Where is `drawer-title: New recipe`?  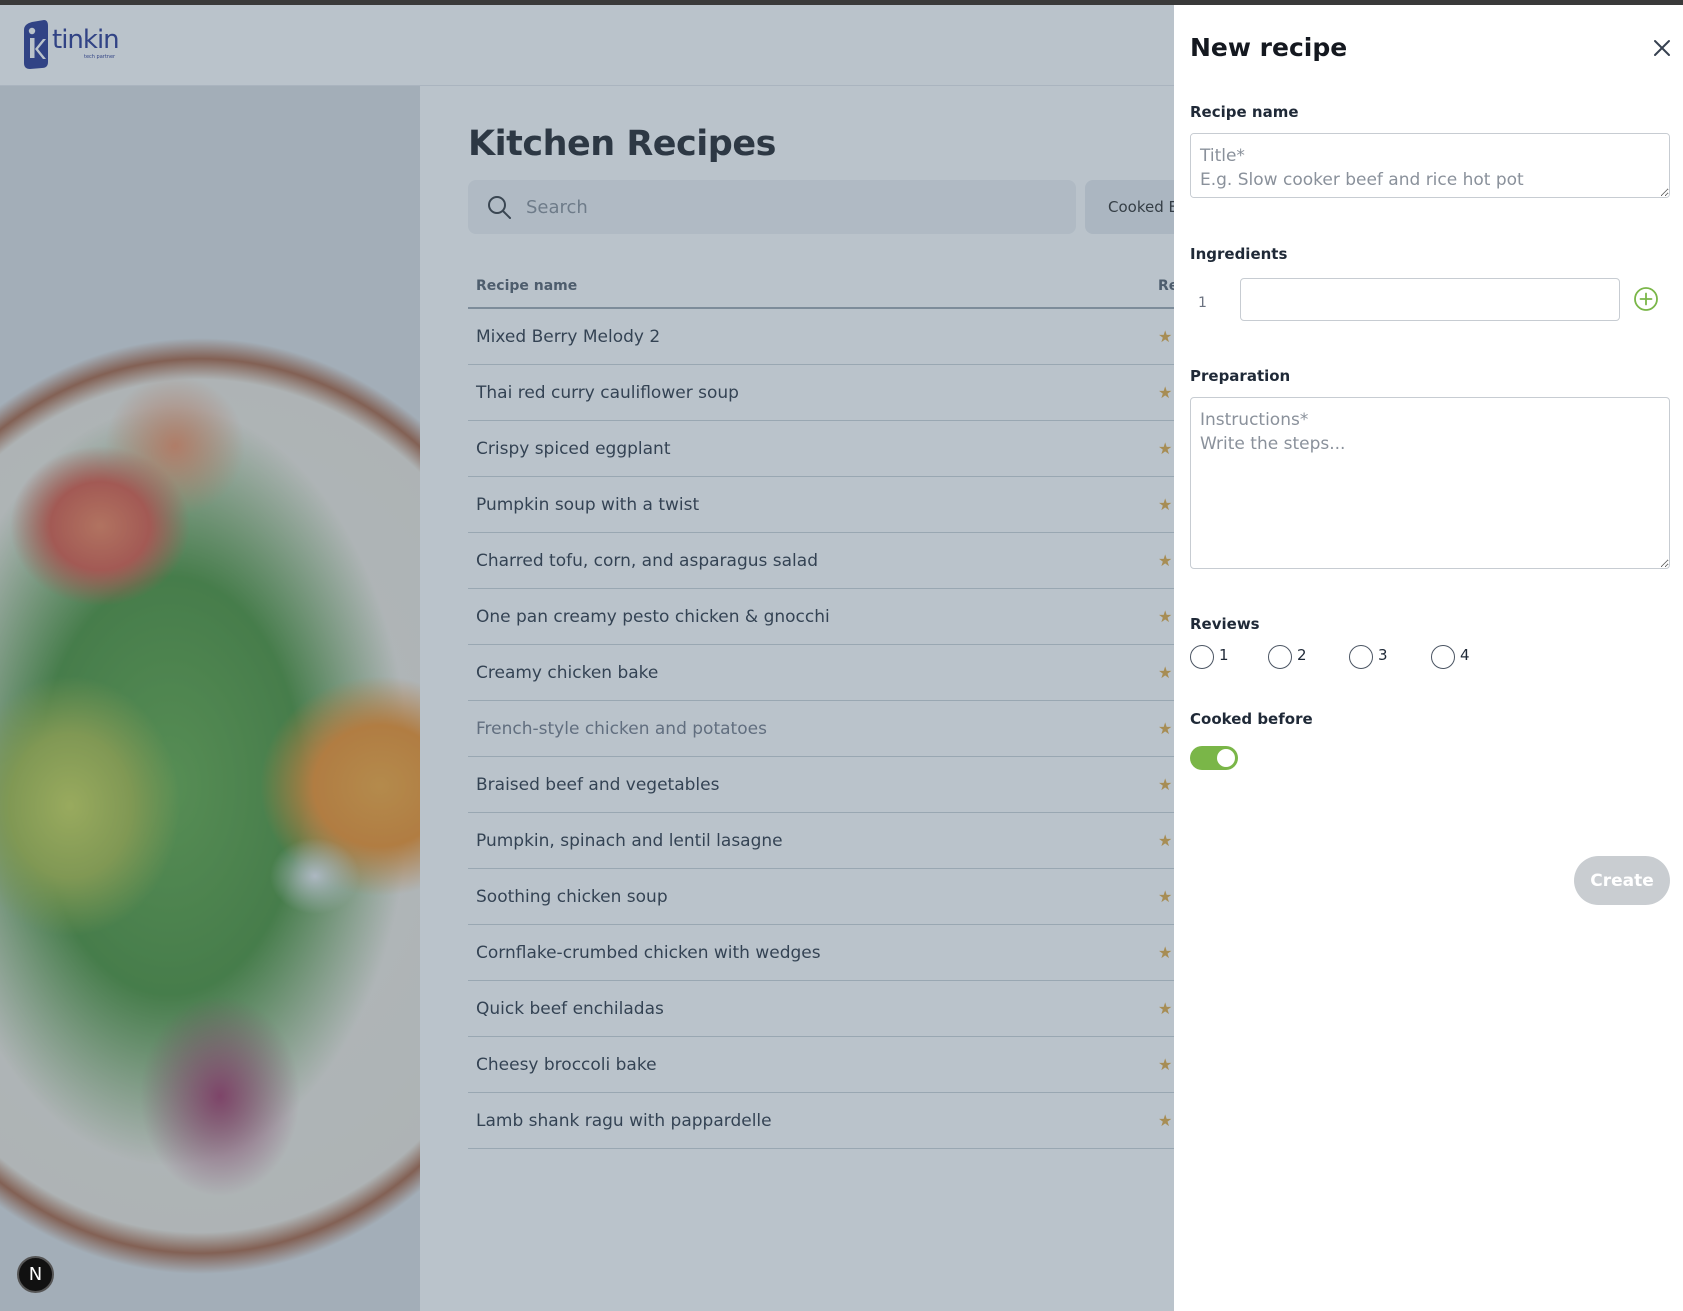
drawer-title: New recipe is located at coordinates (1269, 47).